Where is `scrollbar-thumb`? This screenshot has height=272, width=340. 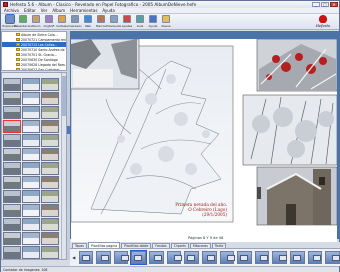 scrollbar-thumb is located at coordinates (64, 96).